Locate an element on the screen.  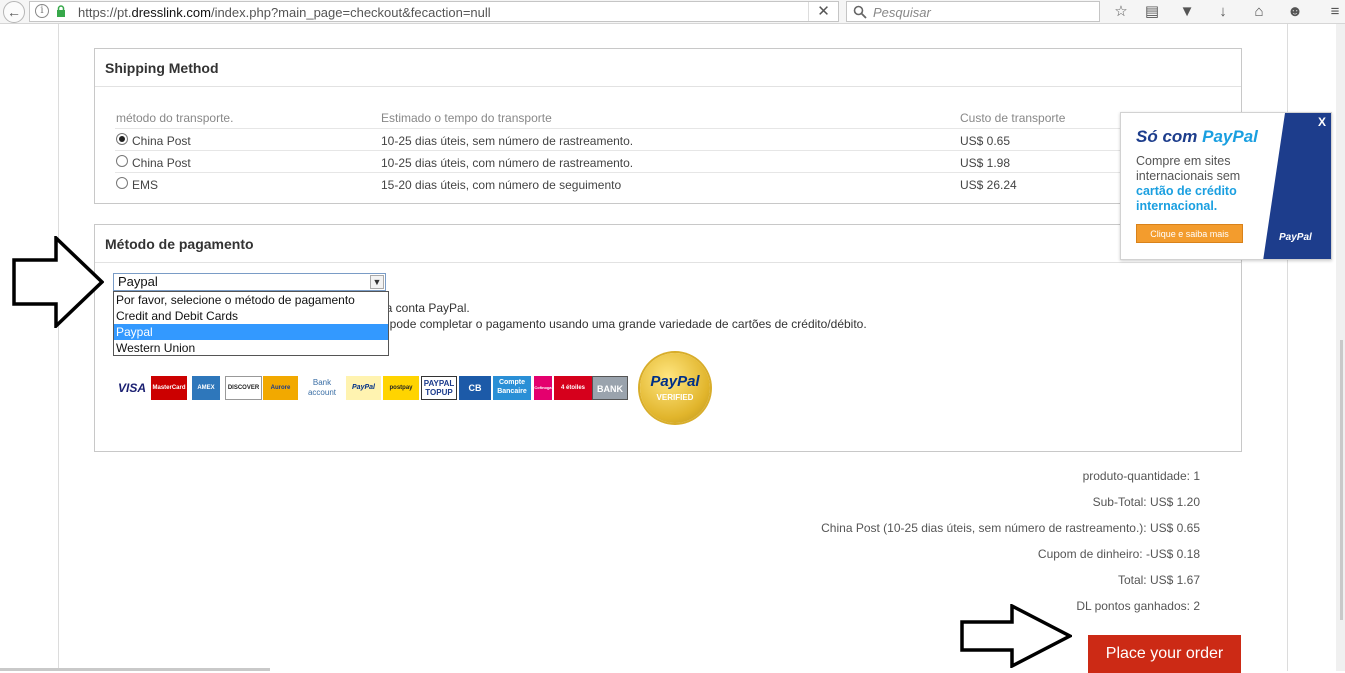
seal-title: PayPal is located at coordinates (675, 381).